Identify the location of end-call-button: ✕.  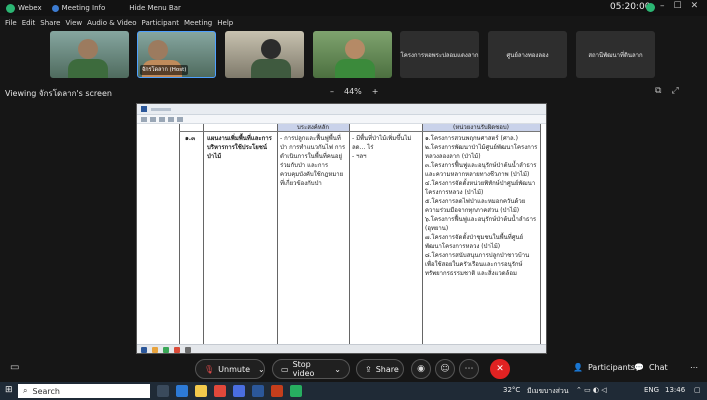
(500, 369).